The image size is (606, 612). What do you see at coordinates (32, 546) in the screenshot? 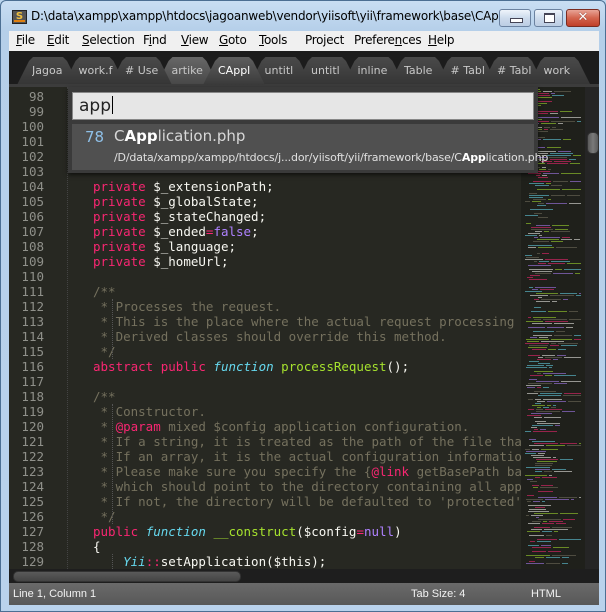
I see `line-number: 128` at bounding box center [32, 546].